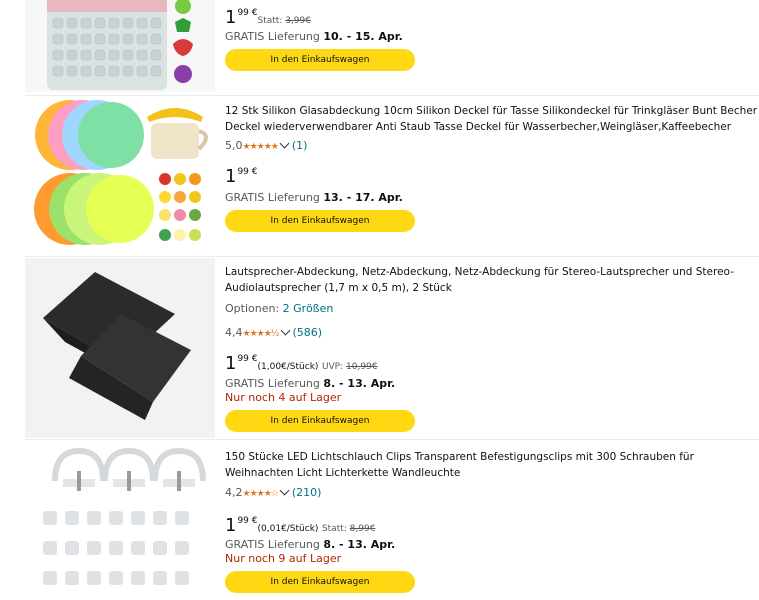 This screenshot has height=600, width=759. Describe the element at coordinates (308, 308) in the screenshot. I see `options-link: 2 Größen` at that location.